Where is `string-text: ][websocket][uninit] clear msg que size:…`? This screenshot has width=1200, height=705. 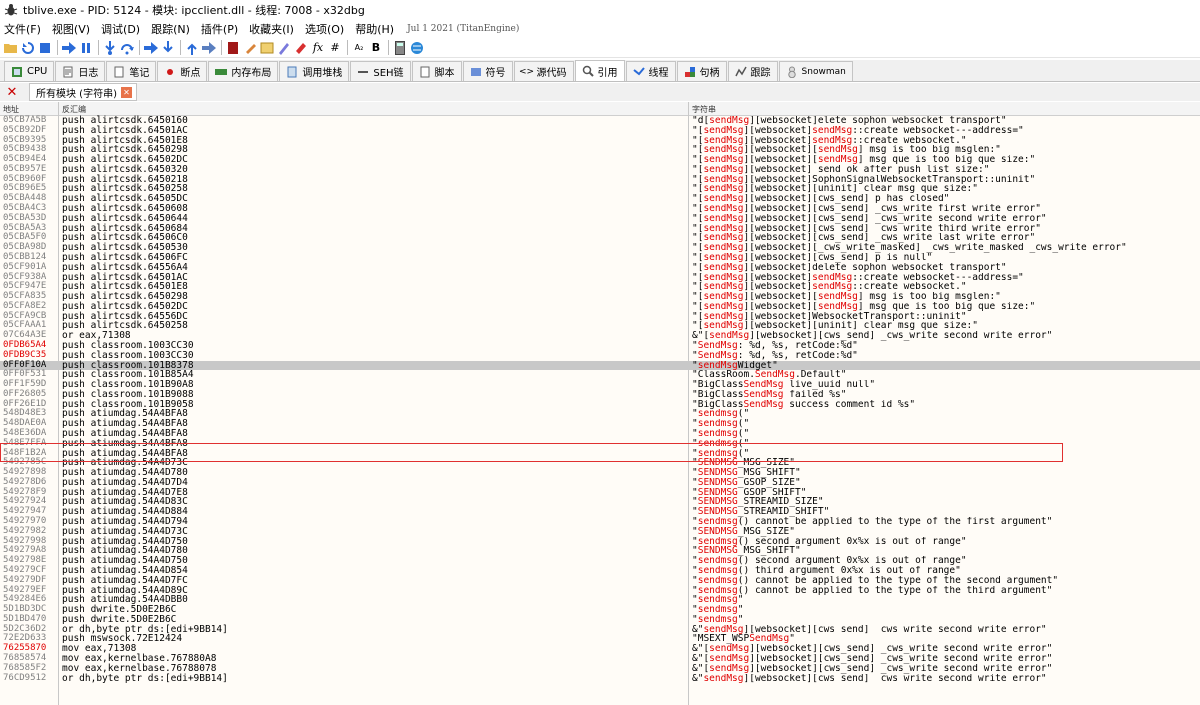
string-text: ][websocket][uninit] clear msg que size:… is located at coordinates (861, 326).